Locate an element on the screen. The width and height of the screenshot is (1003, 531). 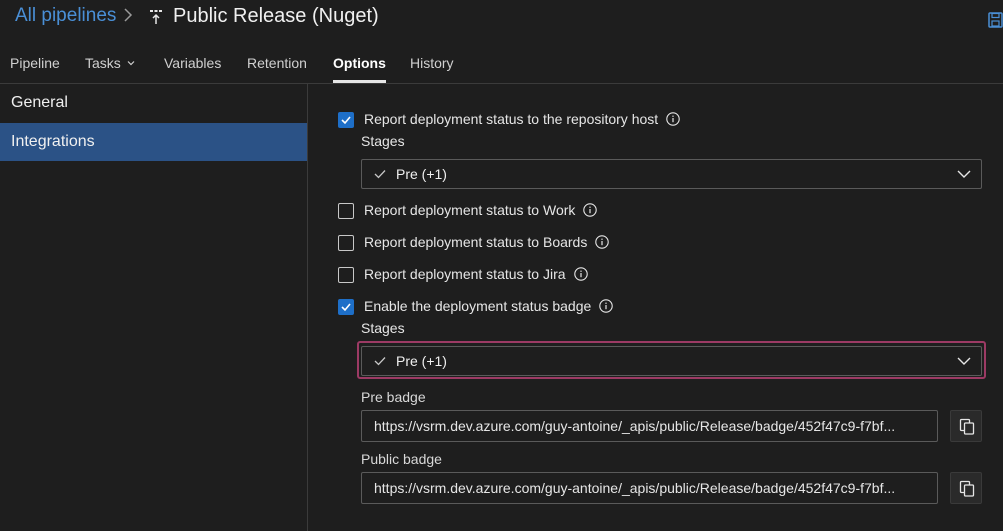
report-jira-checkbox is located at coordinates (346, 275).